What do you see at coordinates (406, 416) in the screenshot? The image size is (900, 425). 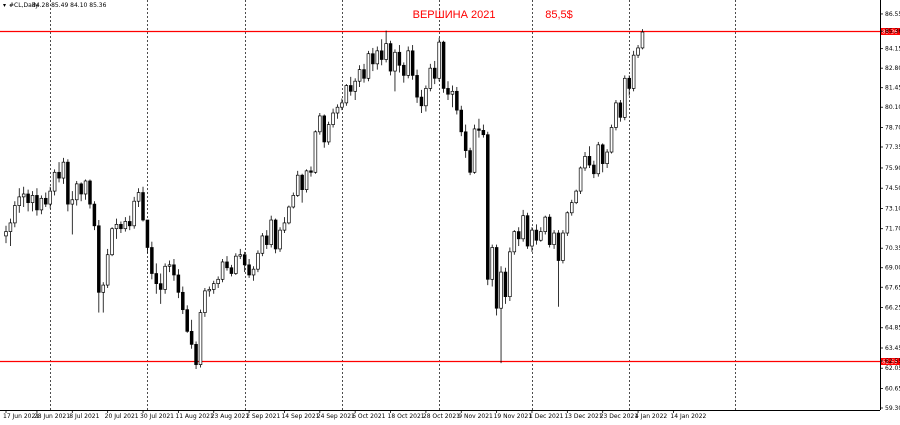 I see `x-tick-label: 18 Oct 2021` at bounding box center [406, 416].